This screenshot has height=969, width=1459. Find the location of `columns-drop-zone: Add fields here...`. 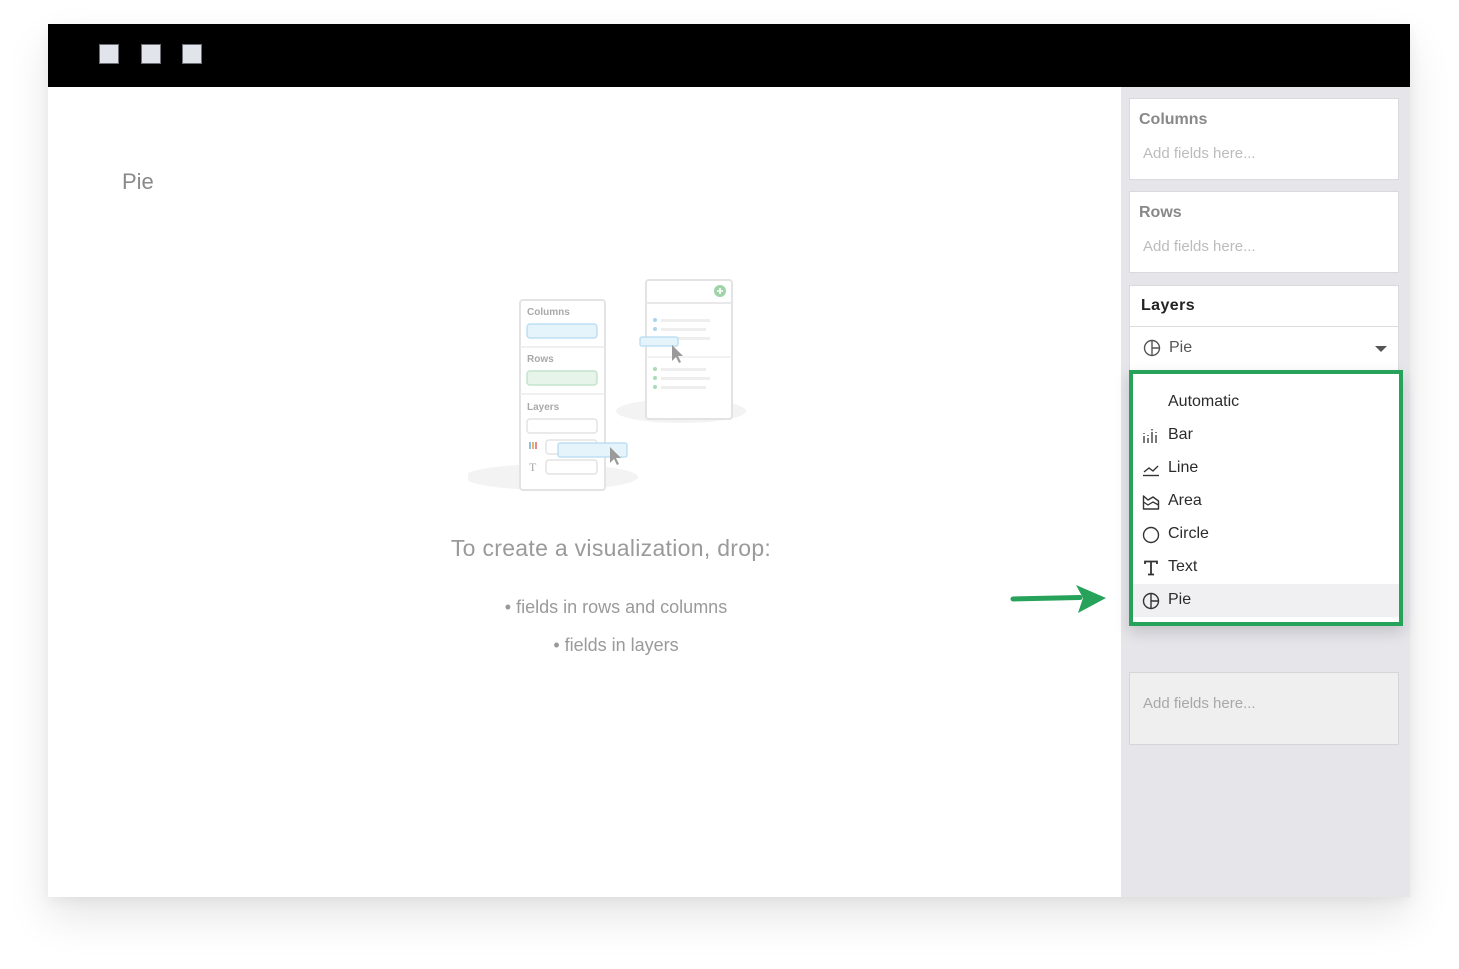

columns-drop-zone: Add fields here... is located at coordinates (1199, 153).